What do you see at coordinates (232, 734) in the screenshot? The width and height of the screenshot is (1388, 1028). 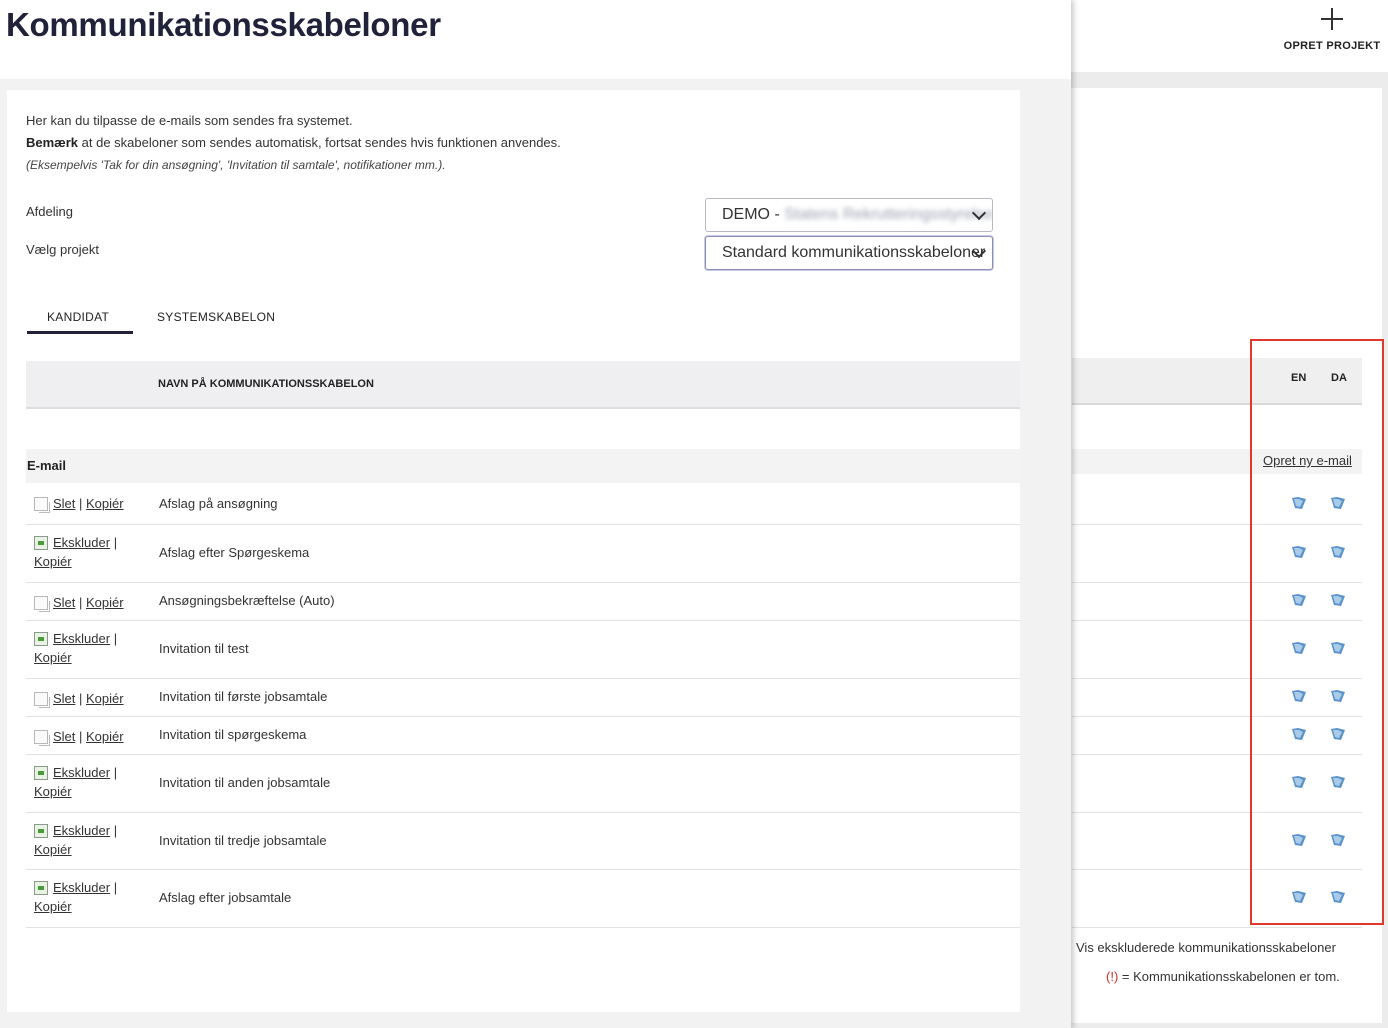 I see `template-name: Invitation til spørgeskema` at bounding box center [232, 734].